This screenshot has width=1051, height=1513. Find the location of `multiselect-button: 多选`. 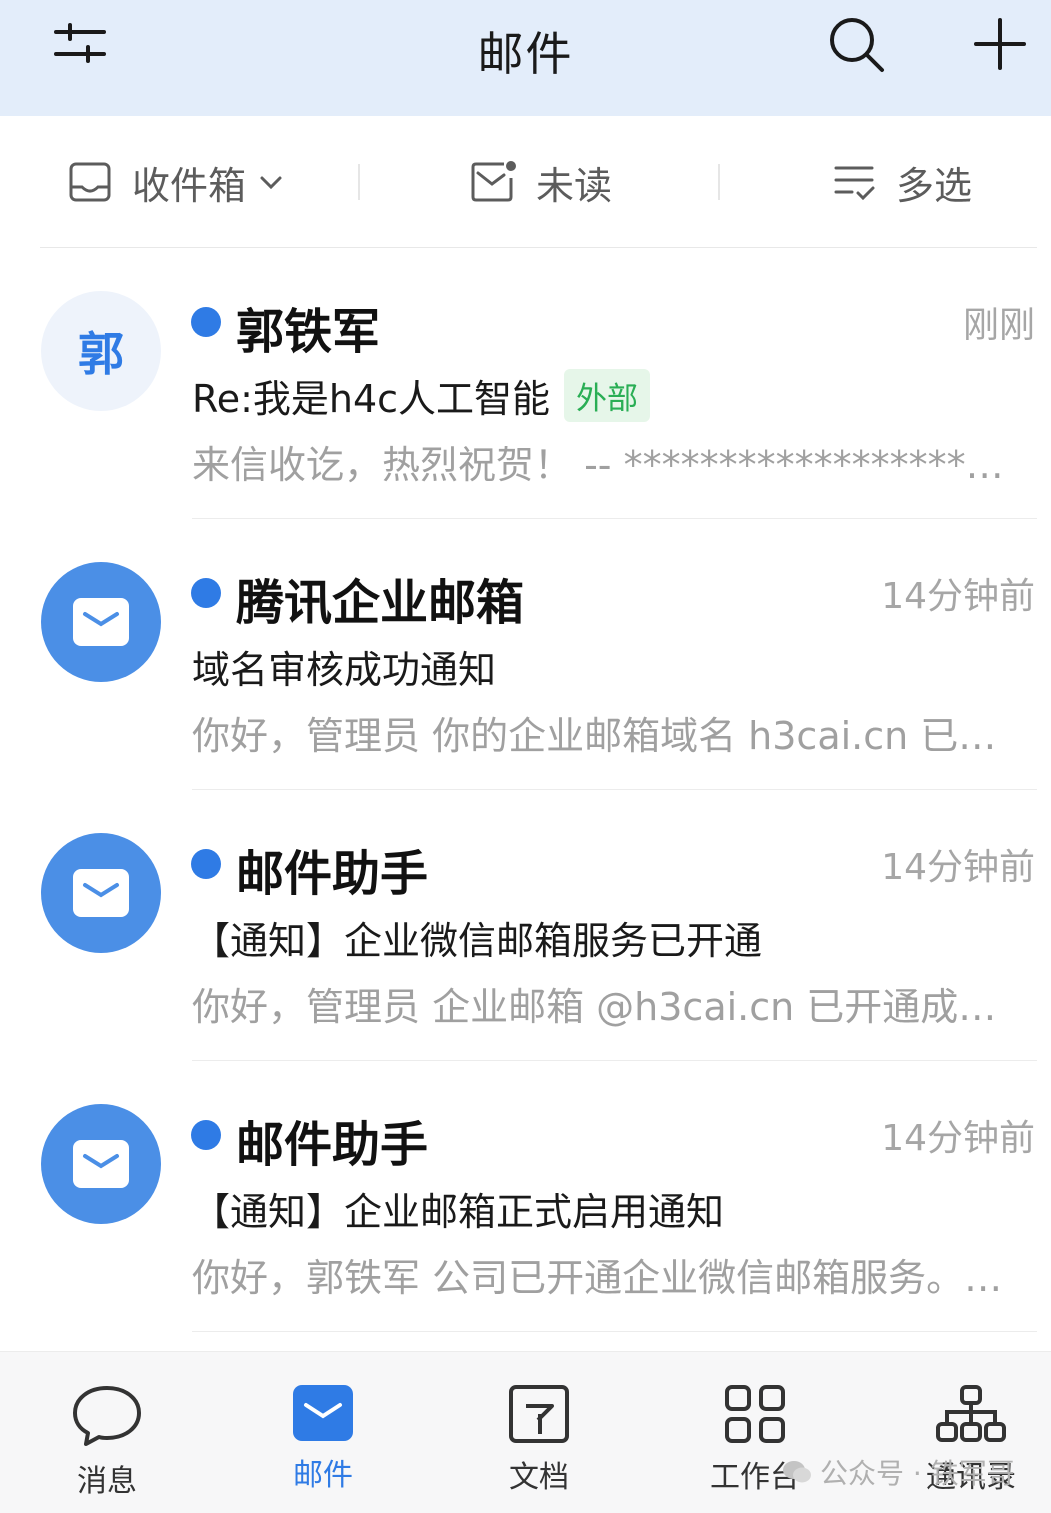

multiselect-button: 多选 is located at coordinates (902, 182).